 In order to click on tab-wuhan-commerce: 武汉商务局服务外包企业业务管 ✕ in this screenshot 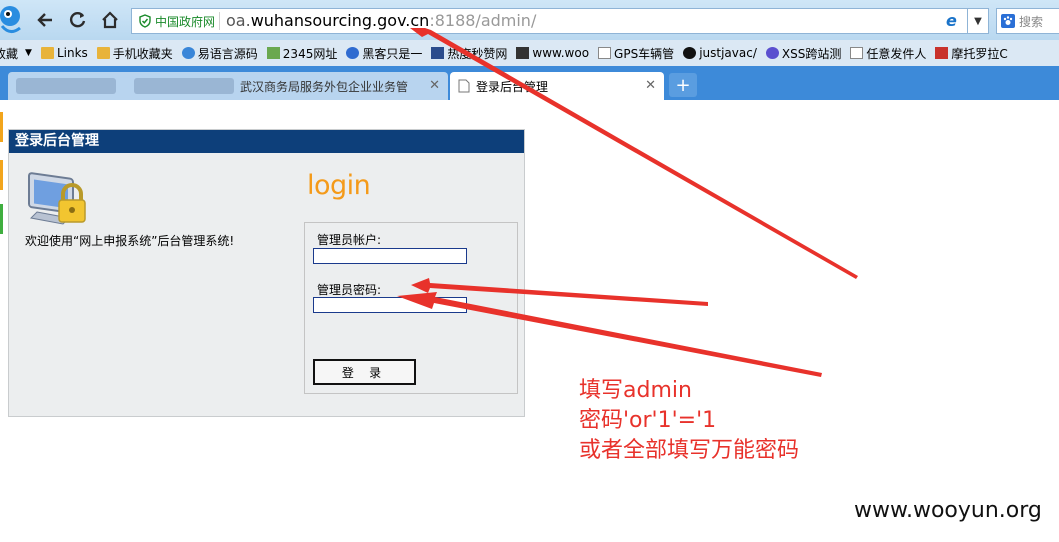, I will do `click(228, 86)`.